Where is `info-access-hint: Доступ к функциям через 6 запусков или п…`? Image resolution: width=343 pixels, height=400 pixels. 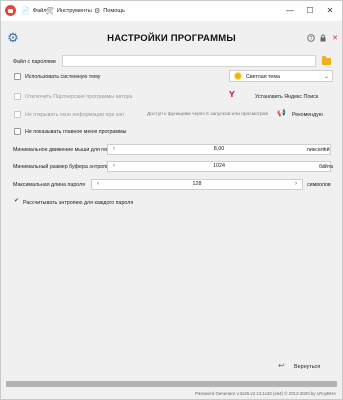
info-access-hint: Доступ к функциям через 6 запусков или п… is located at coordinates (207, 114).